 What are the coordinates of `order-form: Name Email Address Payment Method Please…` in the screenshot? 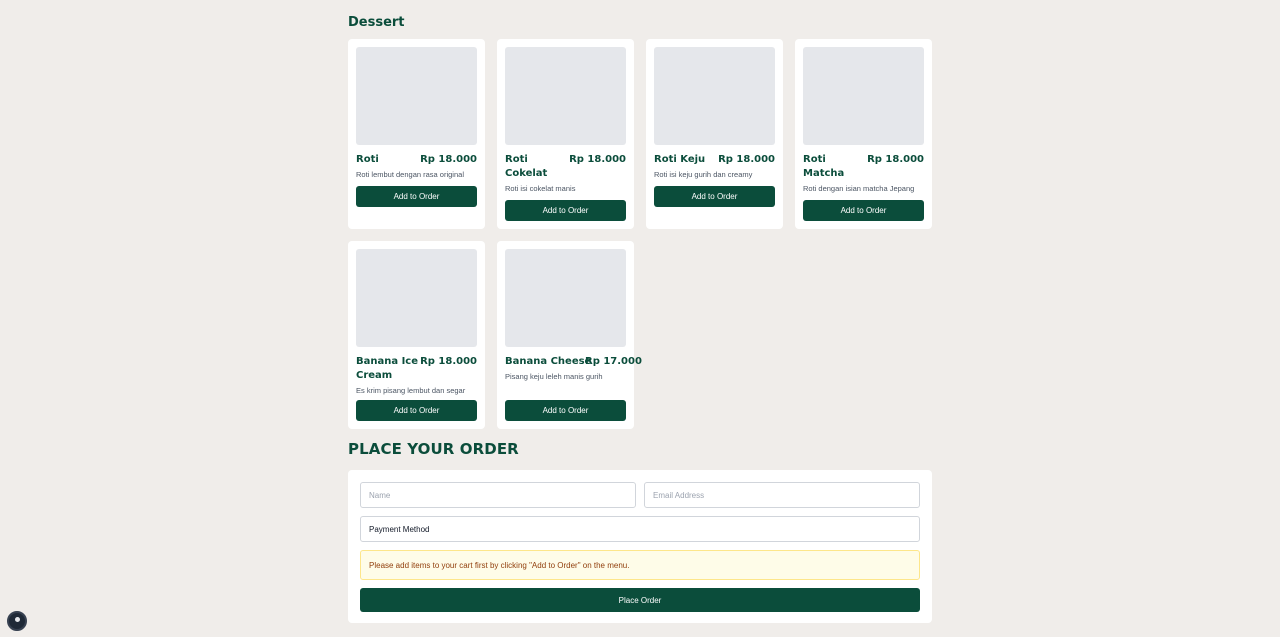 It's located at (640, 546).